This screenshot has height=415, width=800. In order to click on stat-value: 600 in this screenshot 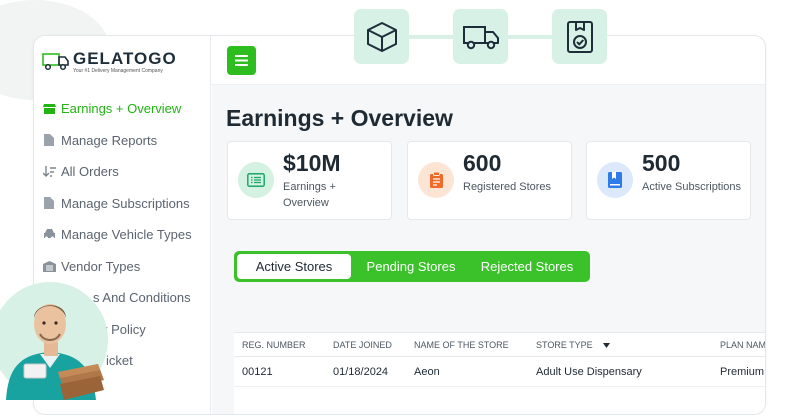, I will do `click(482, 163)`.